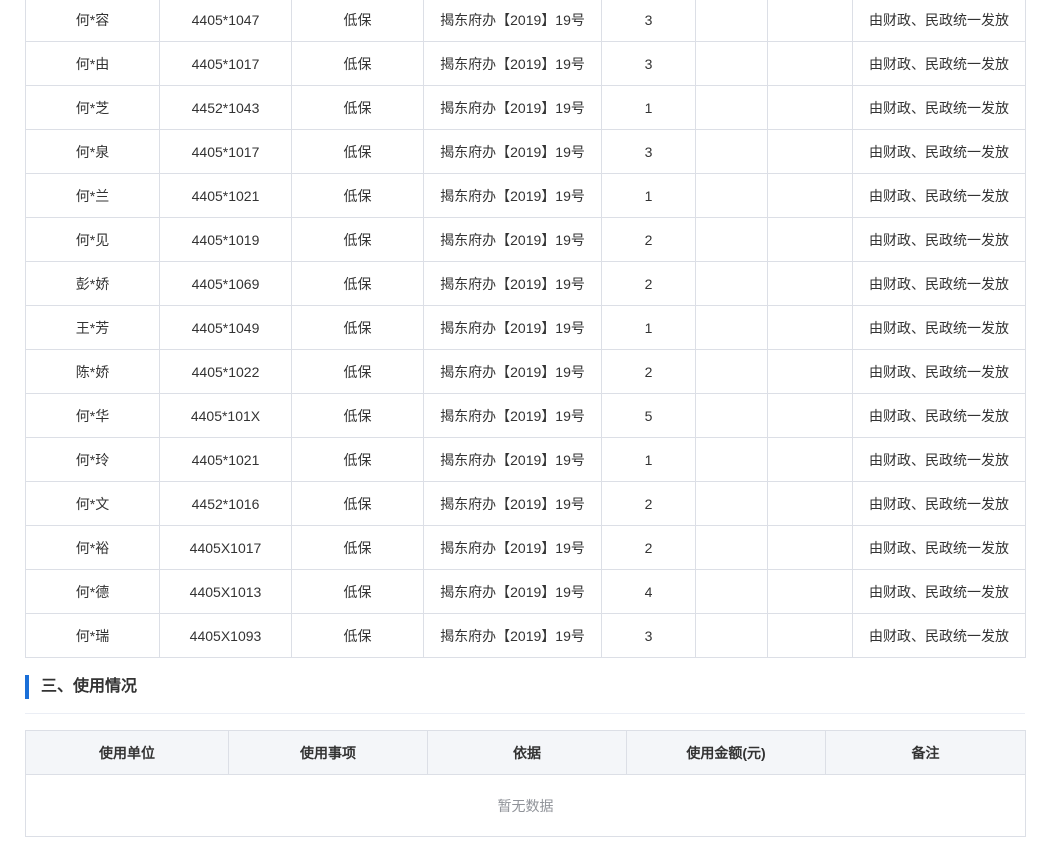 The image size is (1053, 859). Describe the element at coordinates (225, 371) in the screenshot. I see `id-cell: 4405*1022` at that location.